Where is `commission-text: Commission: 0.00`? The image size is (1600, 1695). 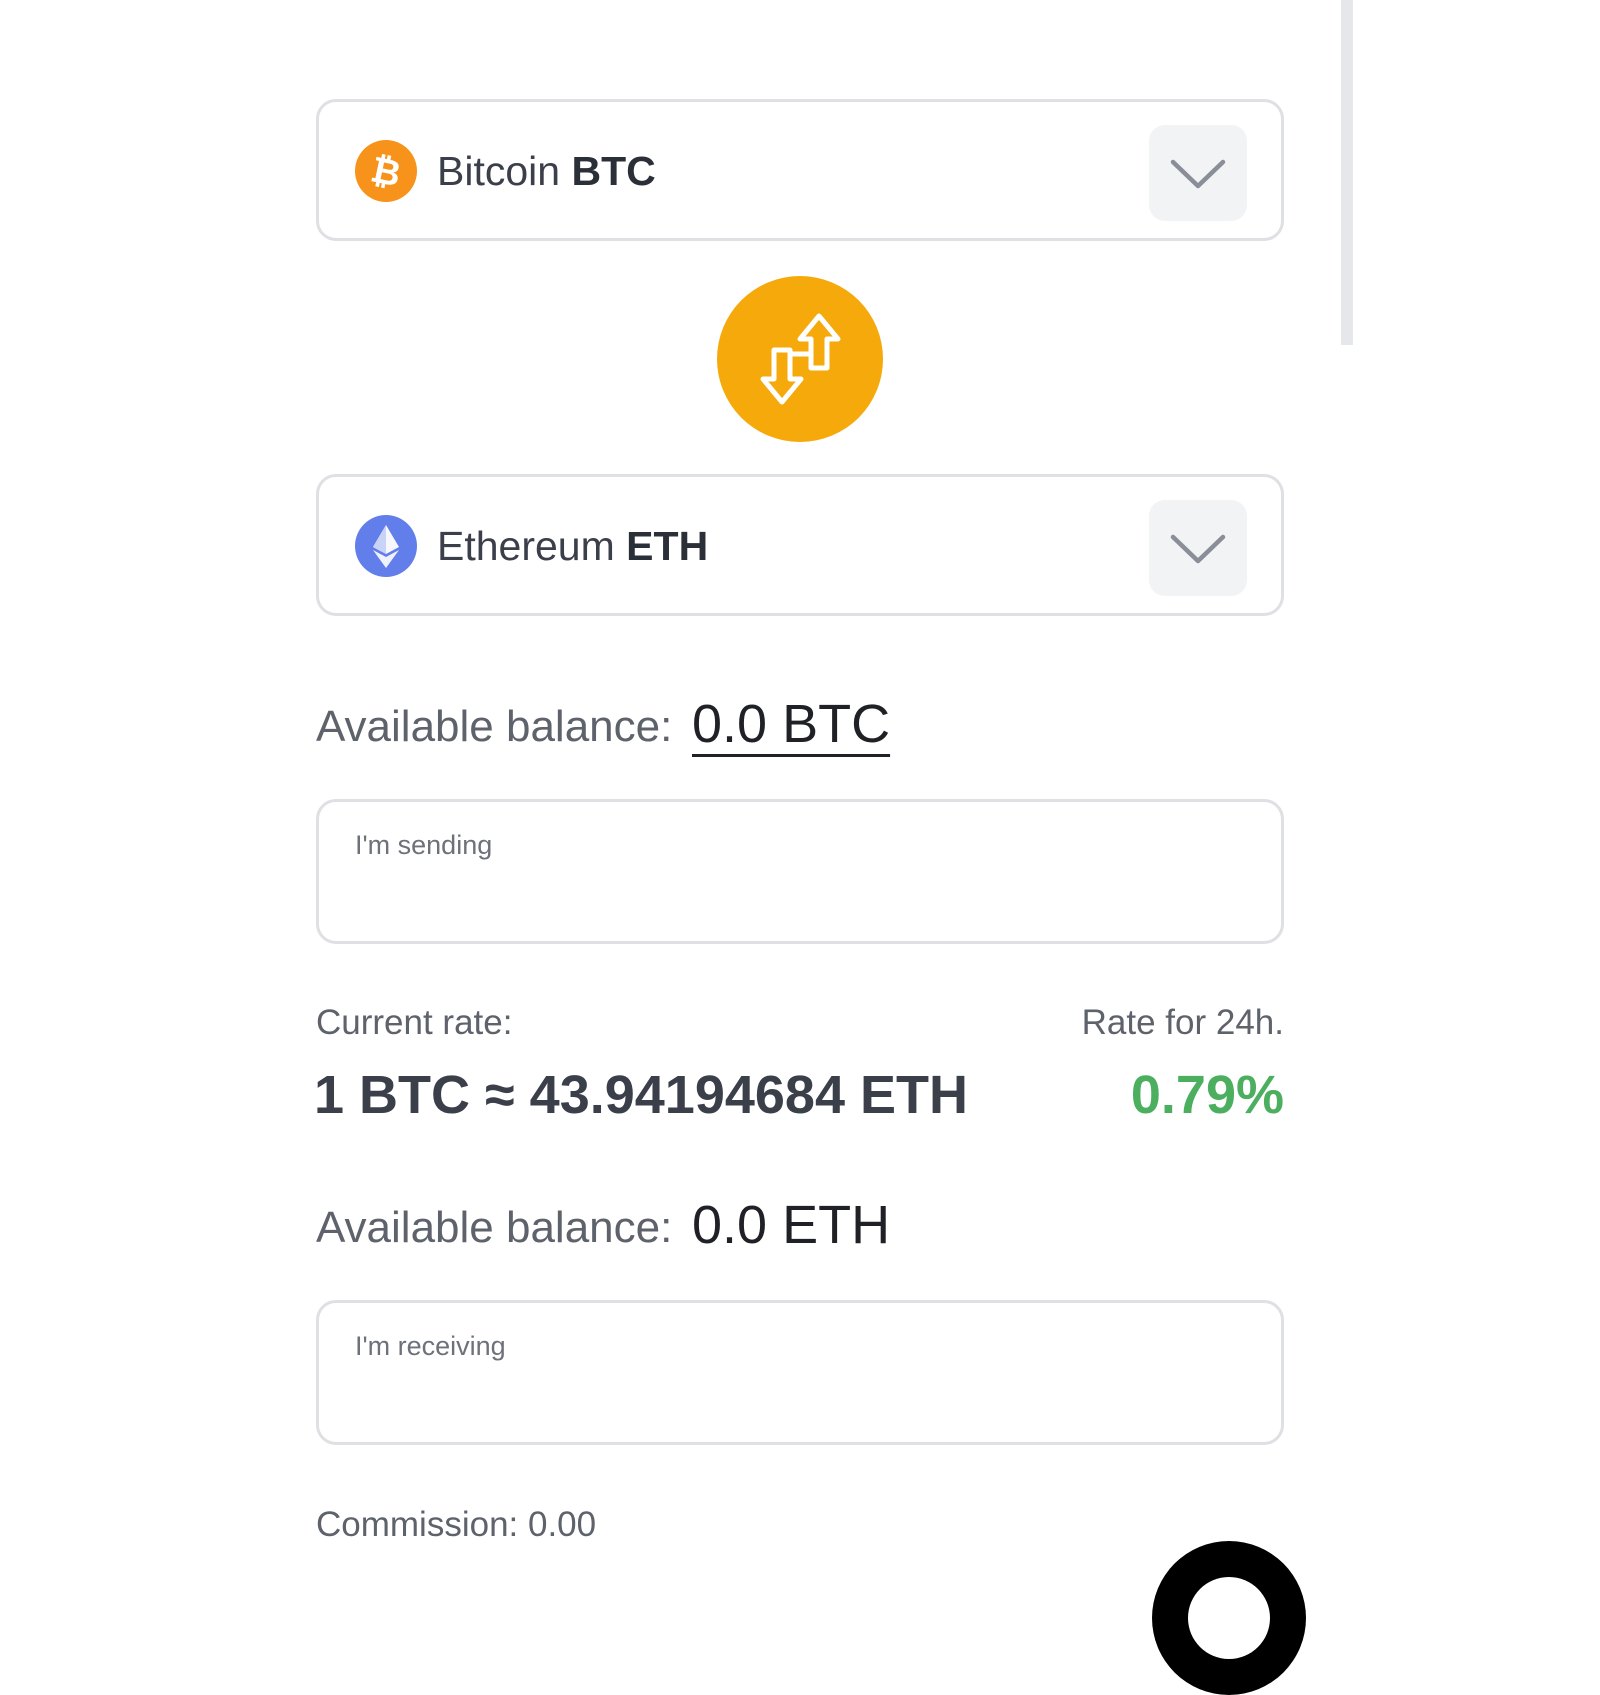
commission-text: Commission: 0.00 is located at coordinates (456, 1524).